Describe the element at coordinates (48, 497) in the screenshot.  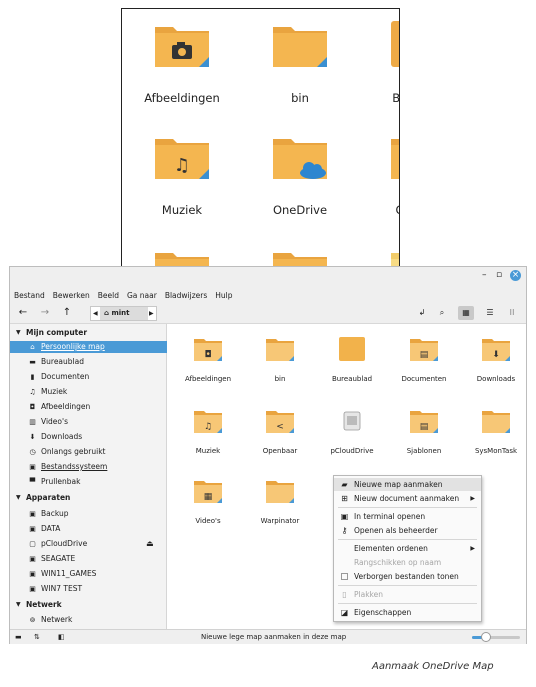
I see `section-title: Apparaten` at that location.